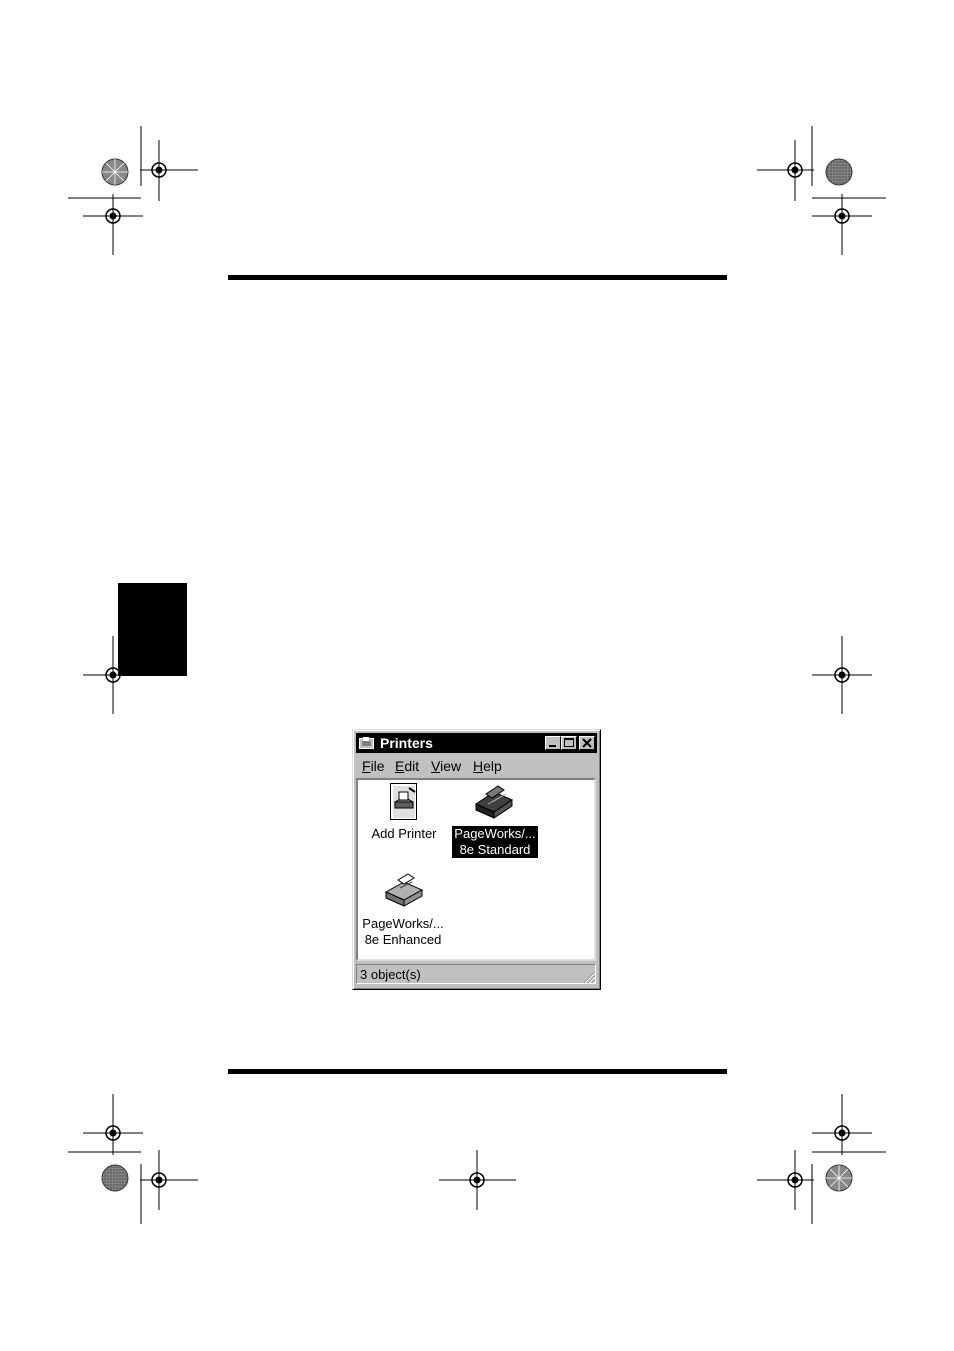 The width and height of the screenshot is (954, 1351). Describe the element at coordinates (476, 743) in the screenshot. I see `title-bar: Printers` at that location.